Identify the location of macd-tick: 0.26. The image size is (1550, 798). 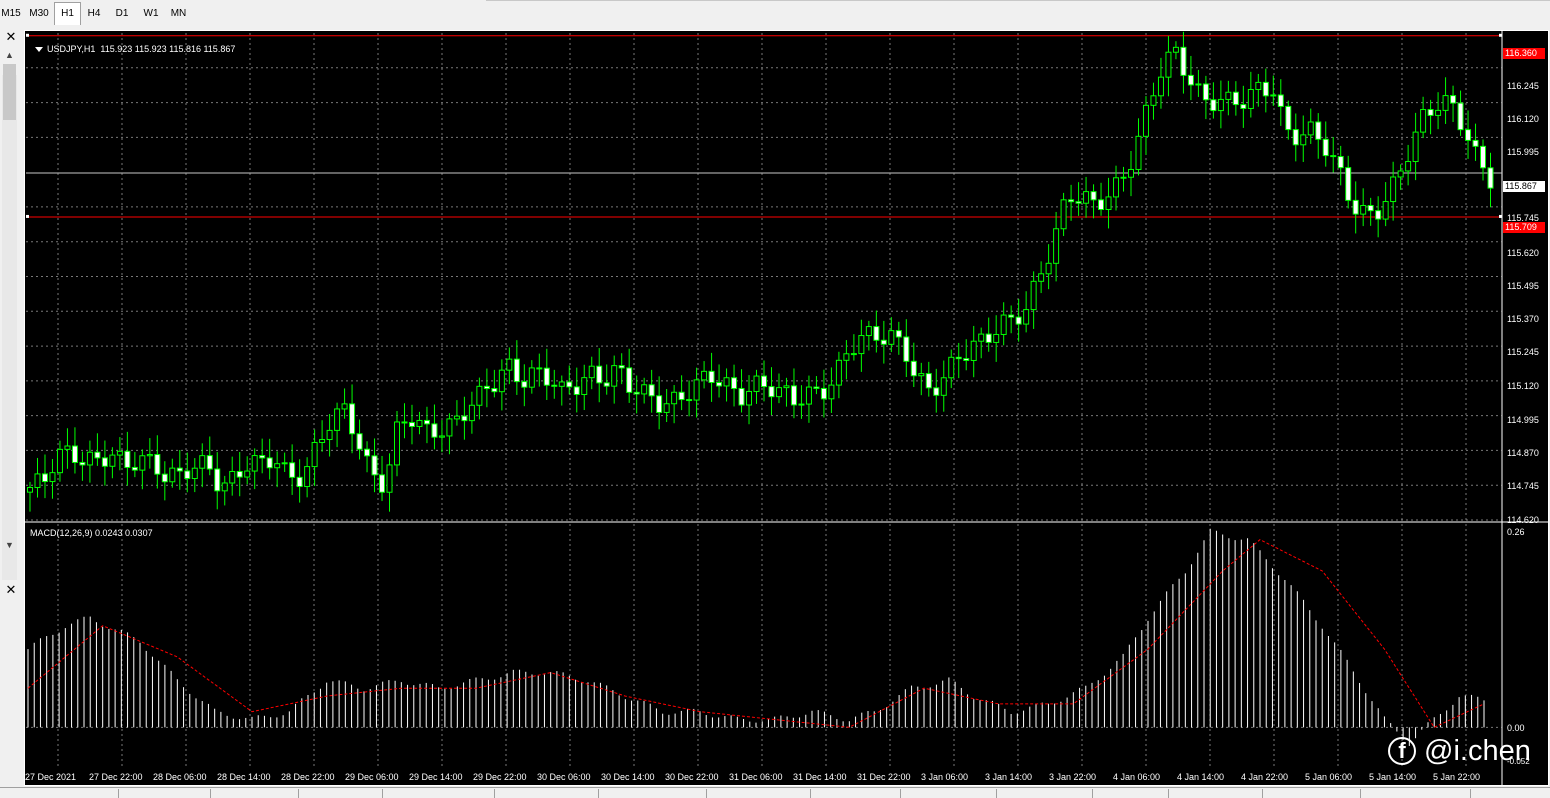
(1516, 532).